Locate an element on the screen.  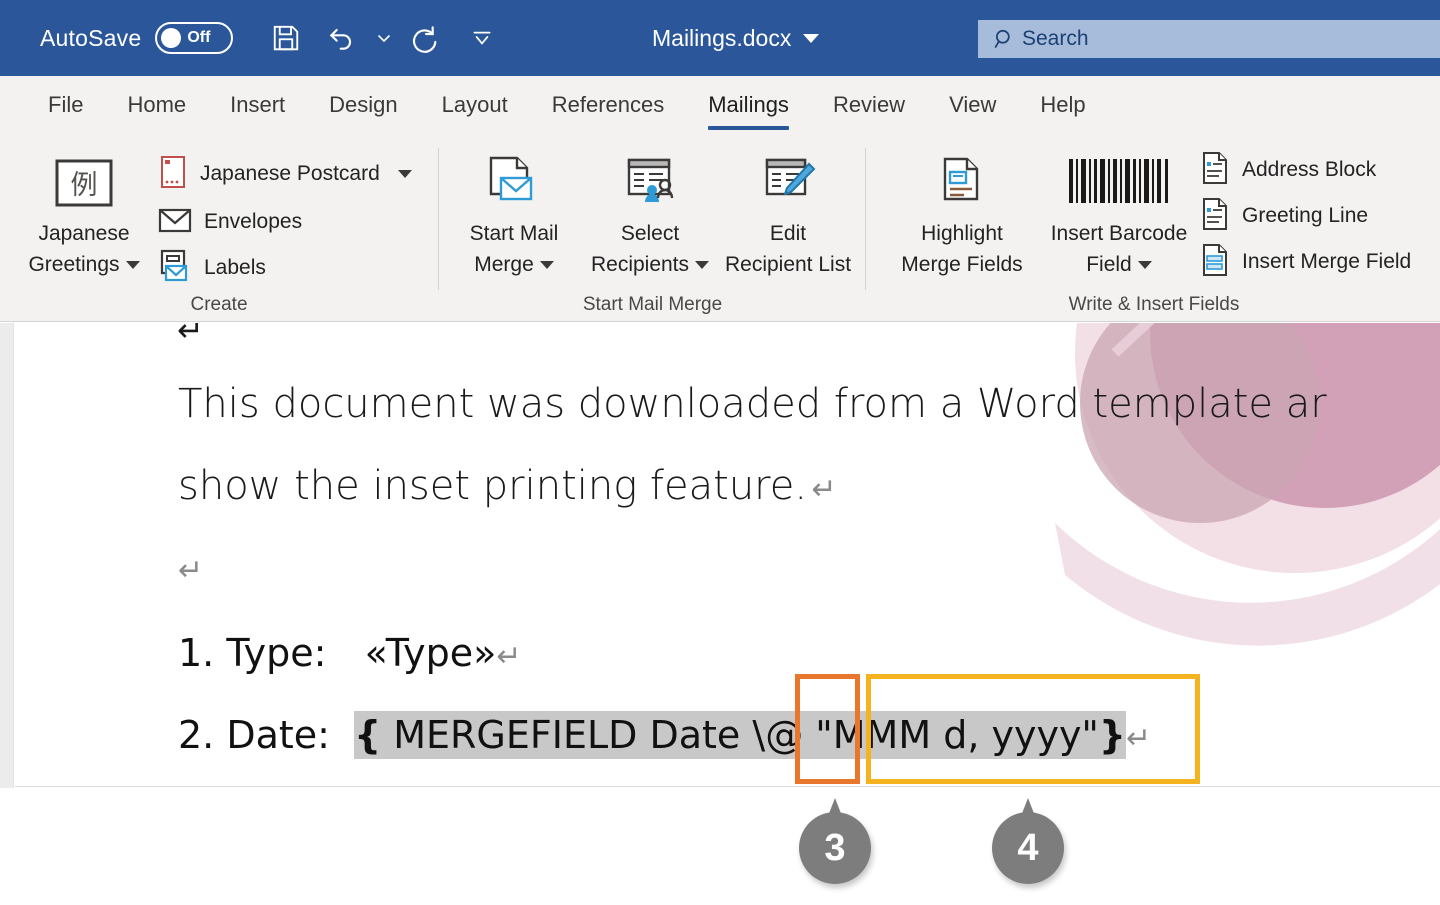
select-recipients-icon is located at coordinates (650, 179).